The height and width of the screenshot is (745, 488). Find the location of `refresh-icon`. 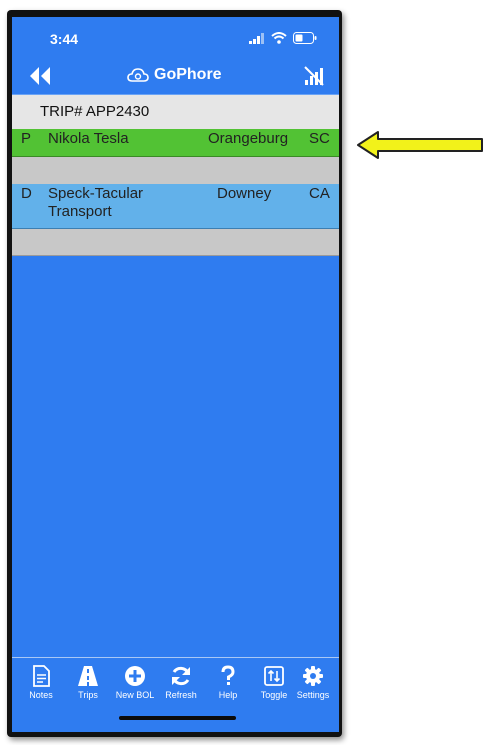

refresh-icon is located at coordinates (181, 676).